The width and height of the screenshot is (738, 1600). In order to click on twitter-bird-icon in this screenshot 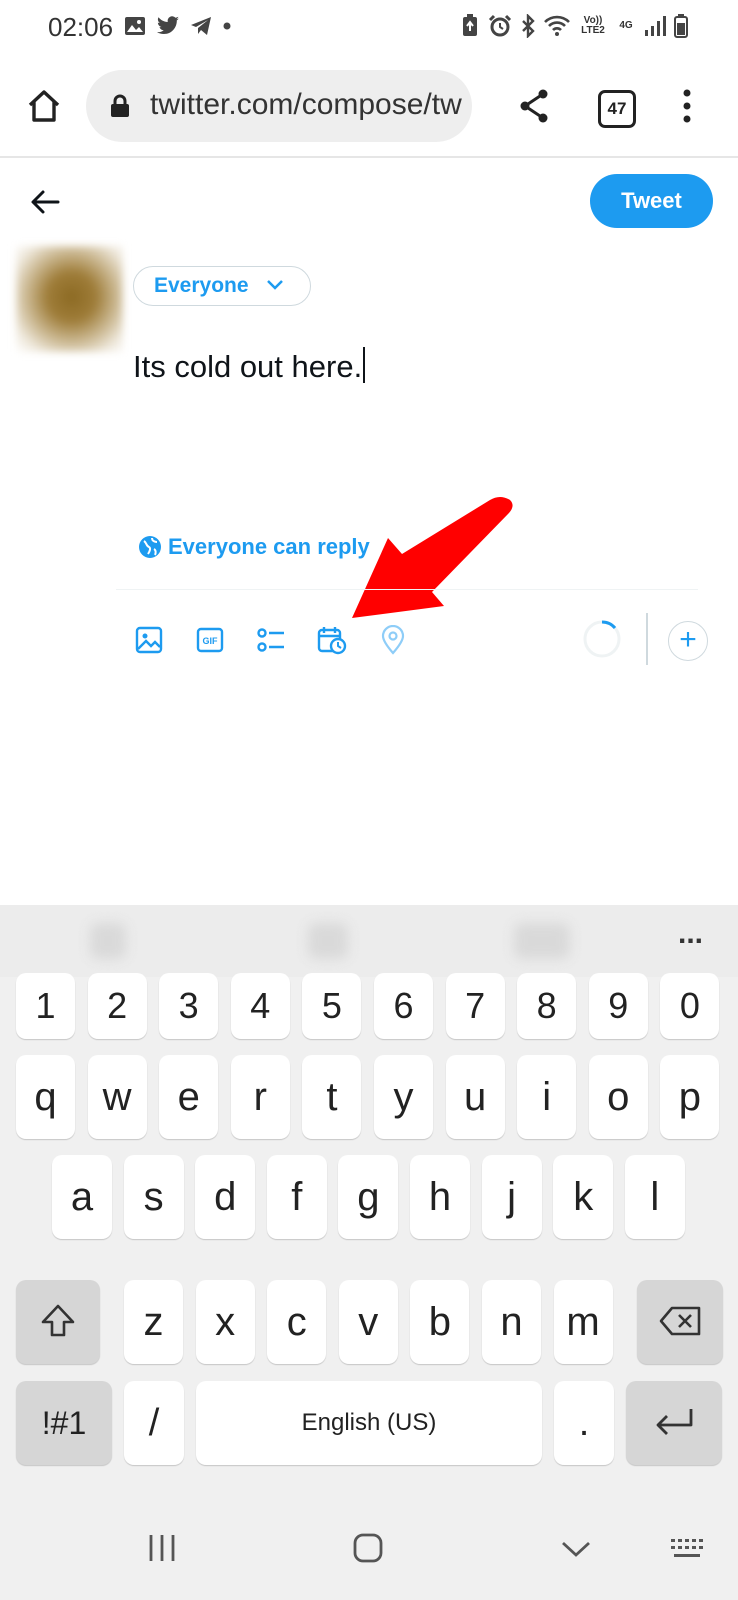, I will do `click(168, 25)`.